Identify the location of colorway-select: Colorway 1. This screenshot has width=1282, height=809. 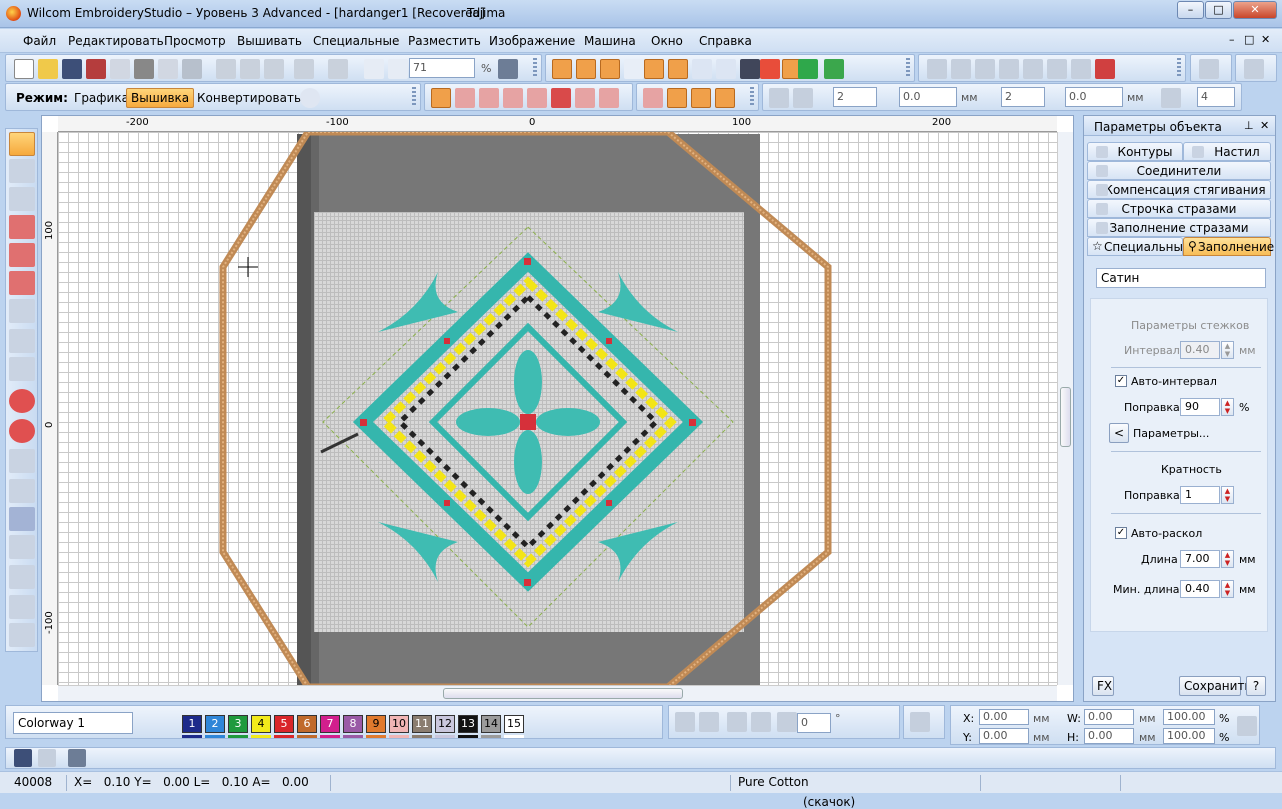
(73, 723).